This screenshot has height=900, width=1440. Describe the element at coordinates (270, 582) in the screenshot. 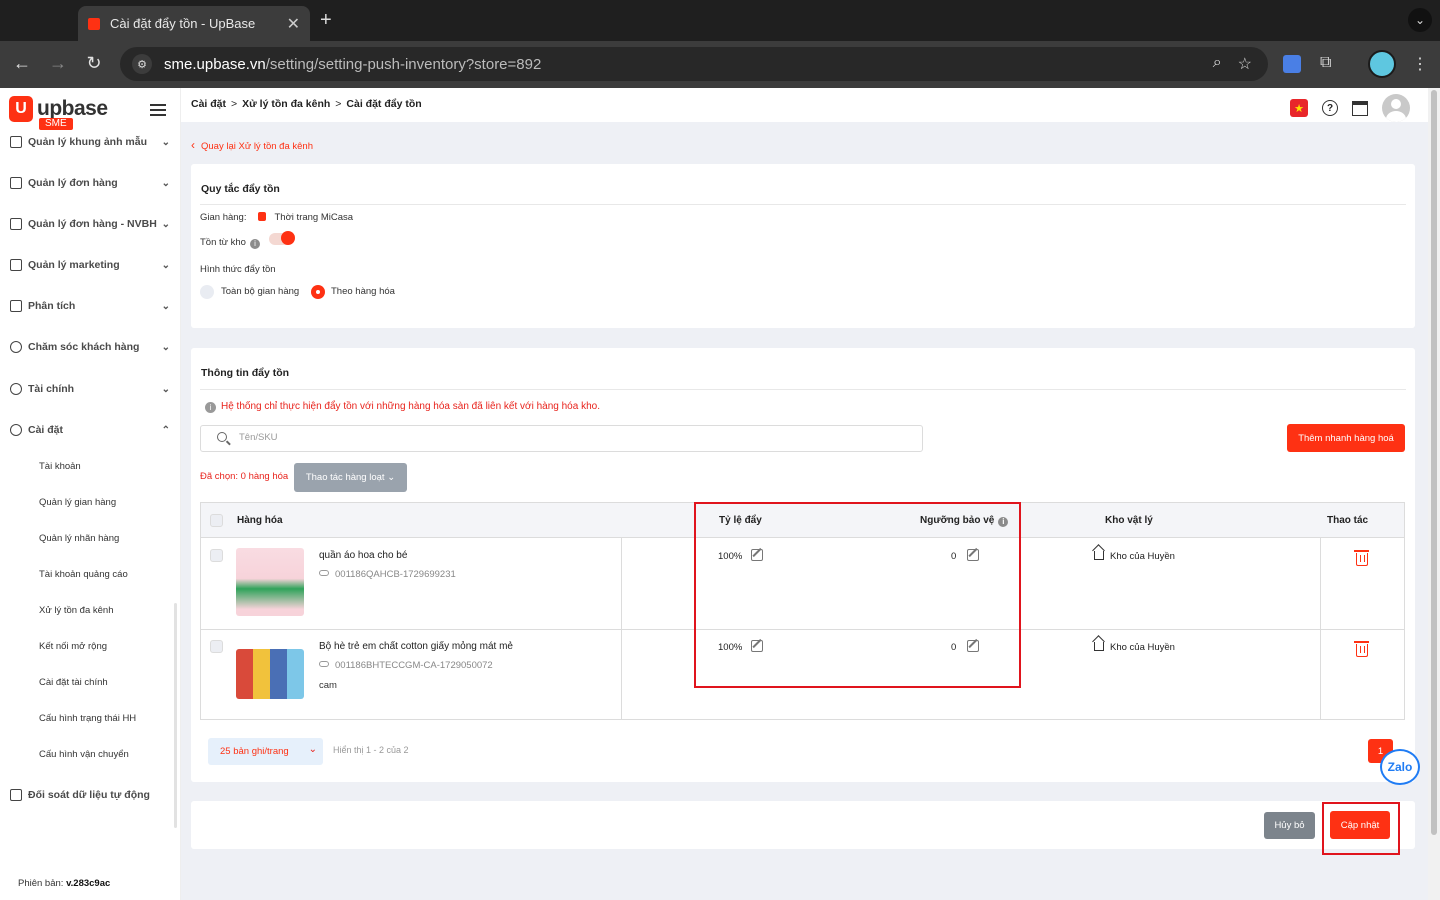

I see `product-image` at that location.